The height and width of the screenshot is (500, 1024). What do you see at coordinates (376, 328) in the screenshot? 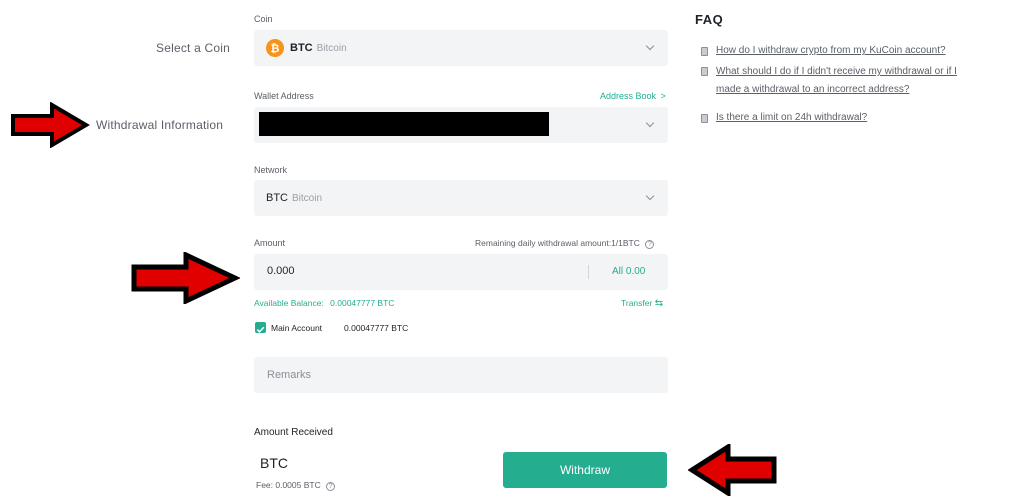
I see `main-account-balance: 0.00047777 BTC` at bounding box center [376, 328].